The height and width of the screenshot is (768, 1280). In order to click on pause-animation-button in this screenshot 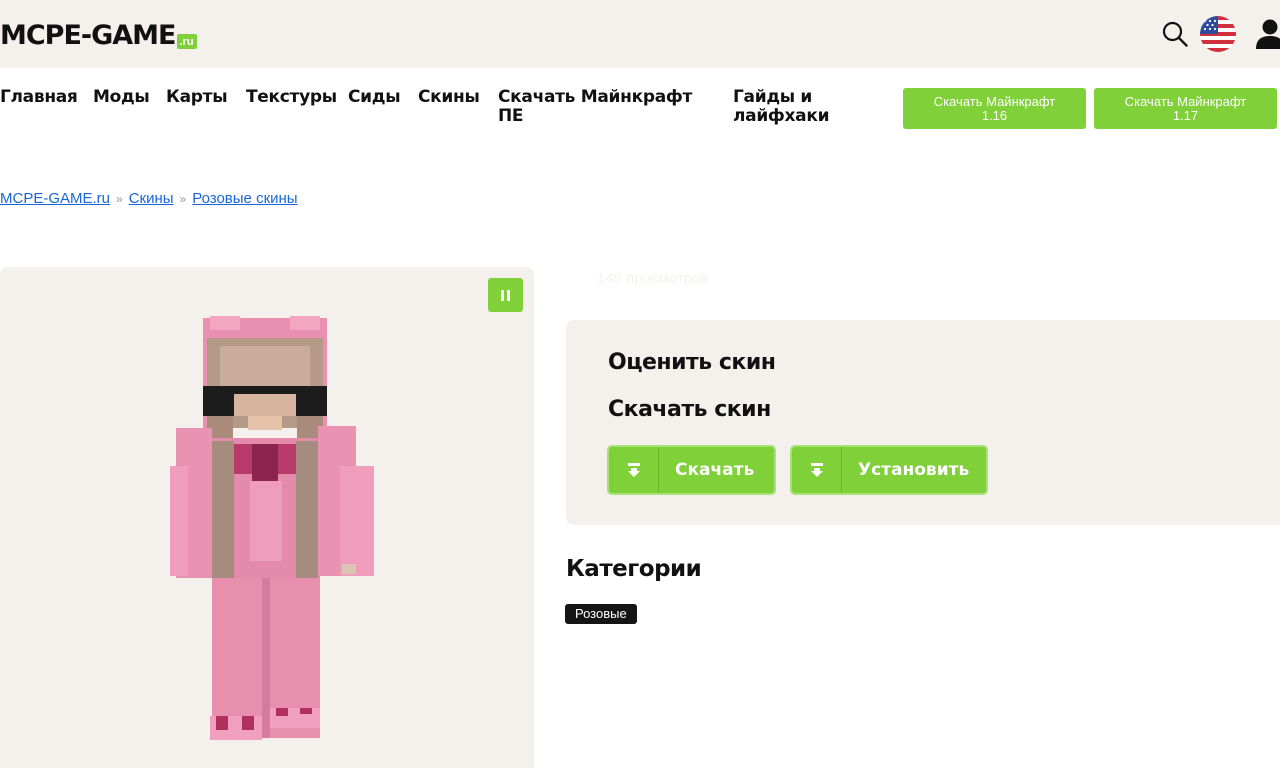, I will do `click(505, 295)`.